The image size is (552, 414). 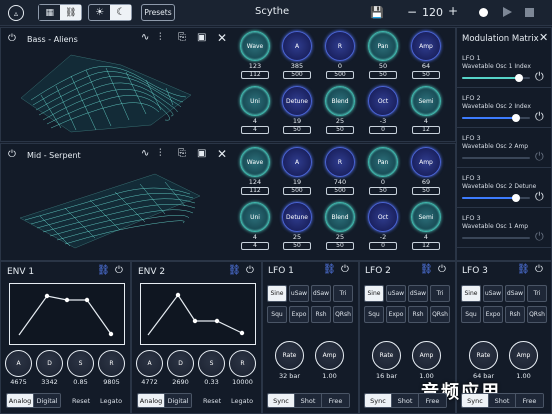 I want to click on modulation-item: LFO 3 Wavetable Osc 2 Amp ⏻, so click(x=504, y=148).